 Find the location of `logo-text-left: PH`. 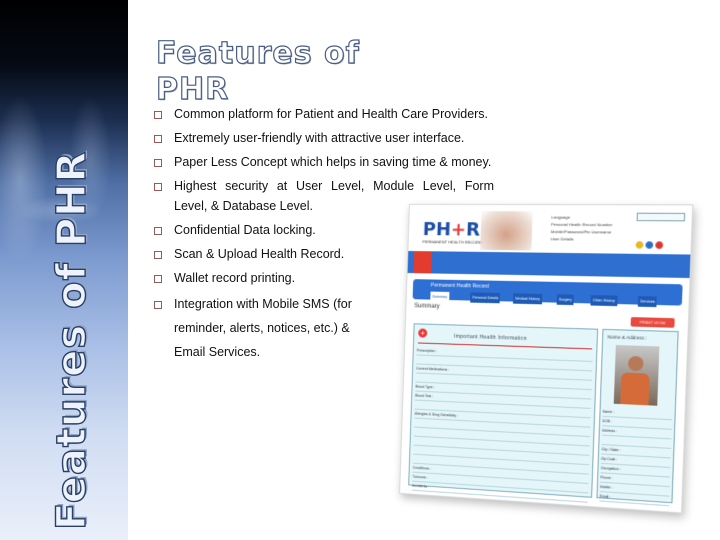

logo-text-left: PH is located at coordinates (437, 230).